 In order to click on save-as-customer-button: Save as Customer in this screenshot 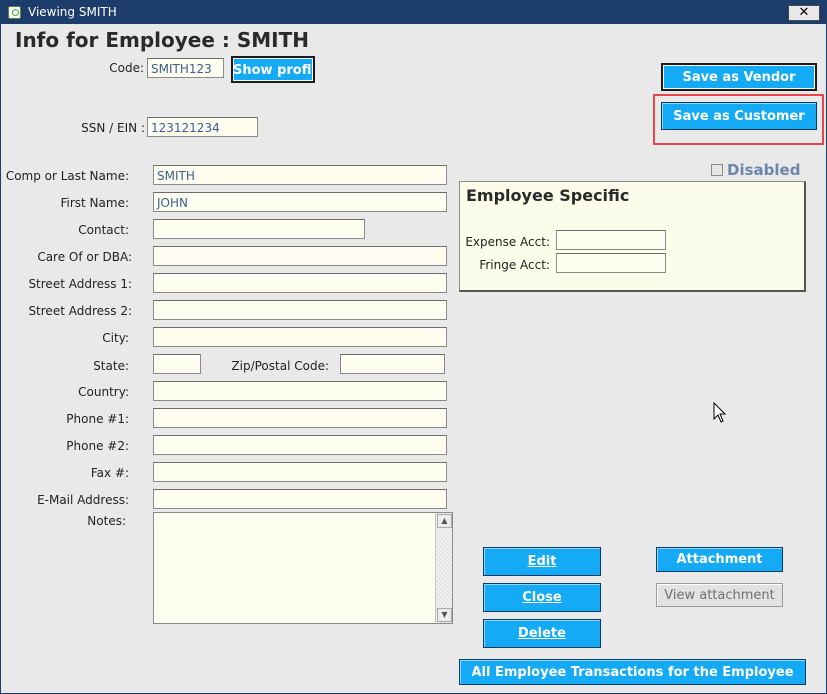, I will do `click(739, 116)`.